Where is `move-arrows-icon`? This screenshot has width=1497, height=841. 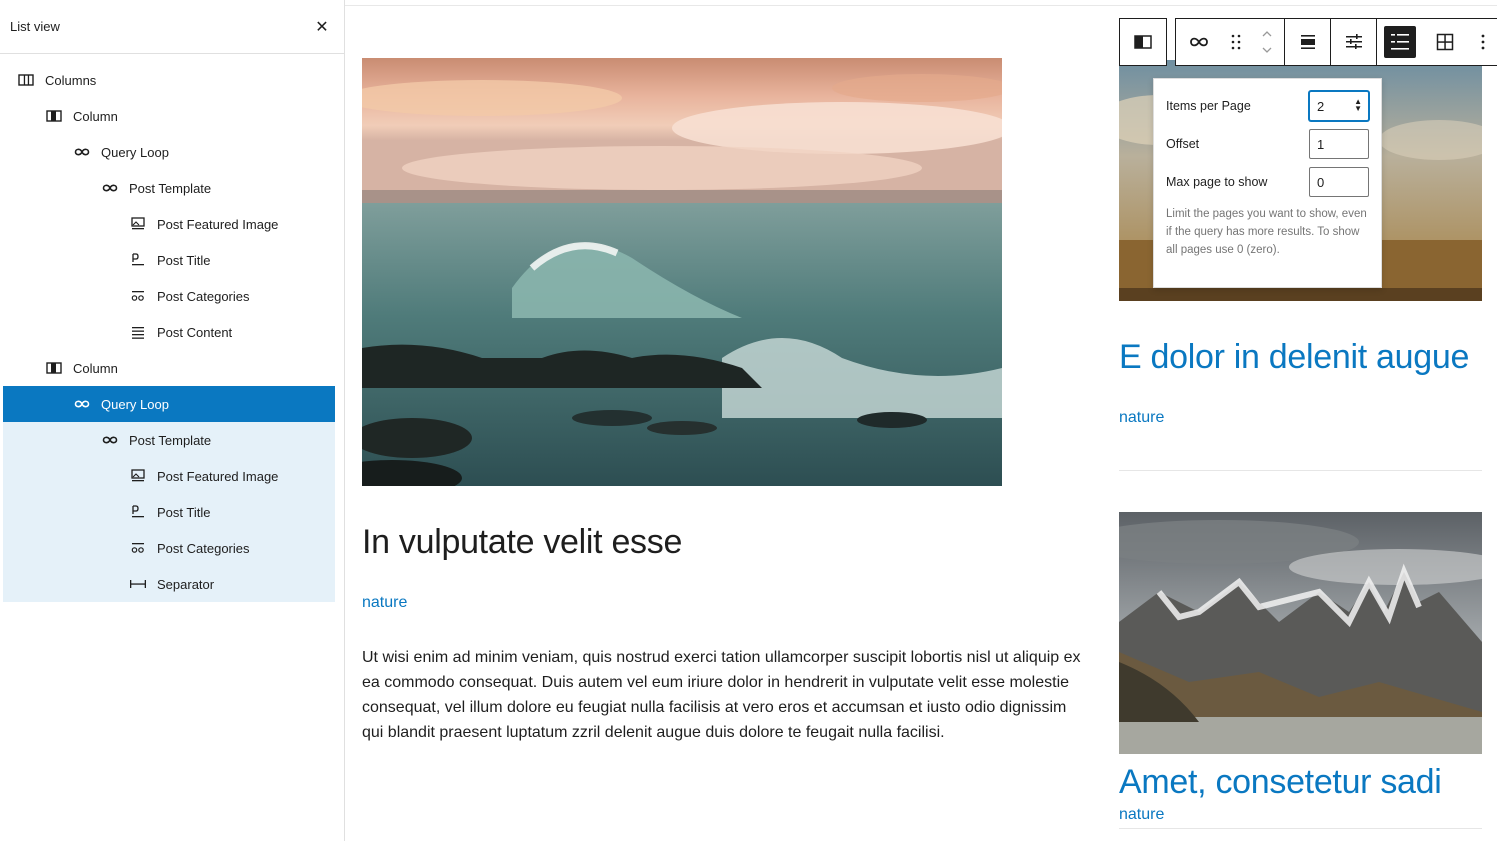 move-arrows-icon is located at coordinates (1267, 42).